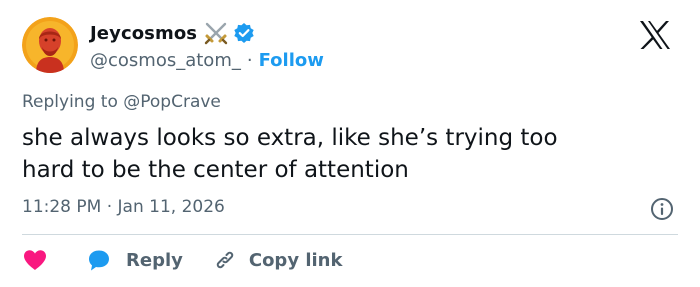 This screenshot has height=287, width=700. I want to click on link-icon, so click(225, 260).